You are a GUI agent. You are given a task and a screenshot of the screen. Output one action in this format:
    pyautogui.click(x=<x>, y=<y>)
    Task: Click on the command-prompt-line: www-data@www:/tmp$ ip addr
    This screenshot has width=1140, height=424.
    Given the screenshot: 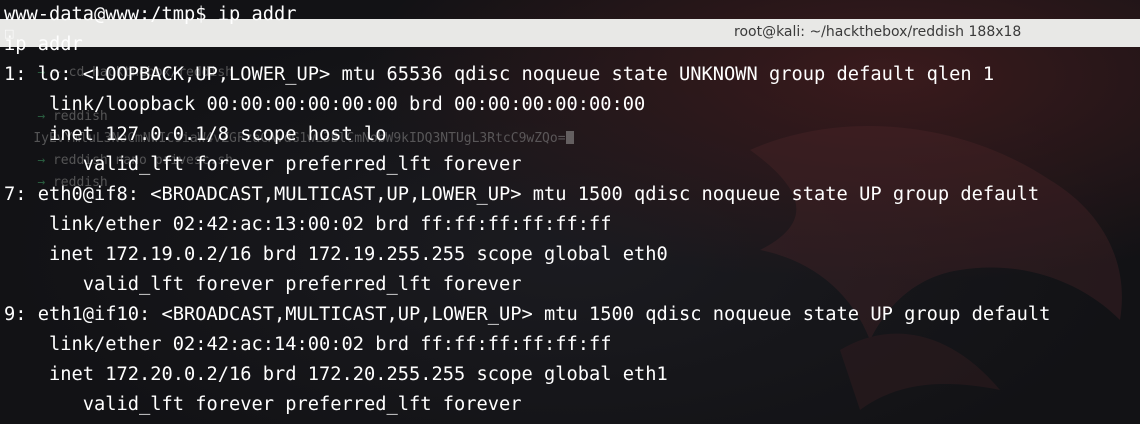 What is the action you would take?
    pyautogui.click(x=150, y=14)
    